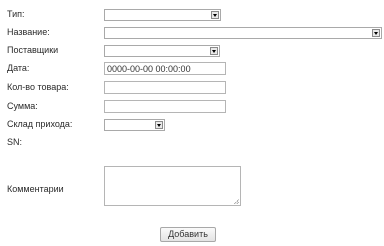  Describe the element at coordinates (162, 51) in the screenshot. I see `supplier-select` at that location.